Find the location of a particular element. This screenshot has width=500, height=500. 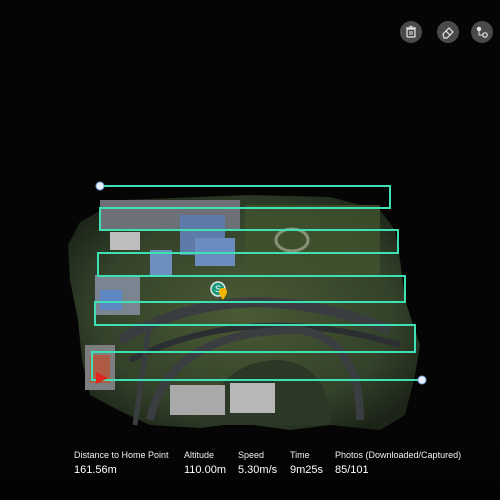

altitude-value: 110.00m is located at coordinates (205, 470).